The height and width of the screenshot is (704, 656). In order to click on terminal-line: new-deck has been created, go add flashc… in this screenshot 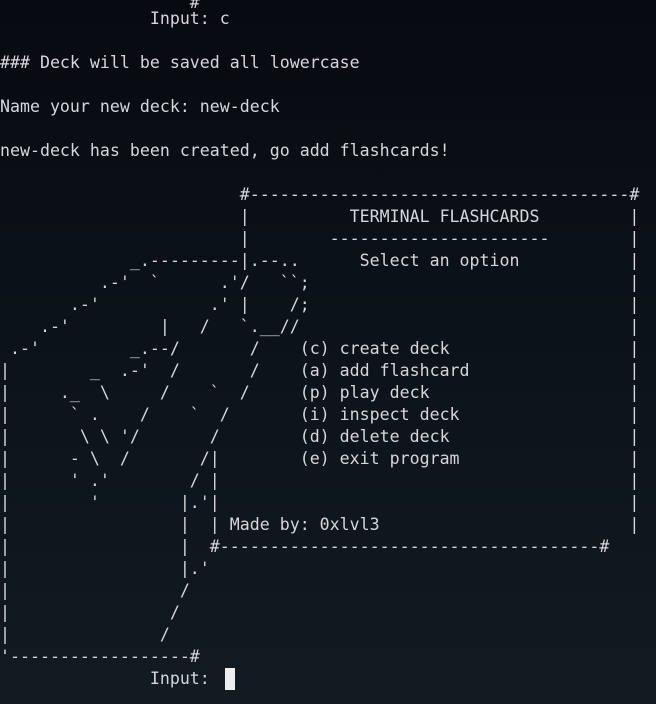, I will do `click(225, 150)`.